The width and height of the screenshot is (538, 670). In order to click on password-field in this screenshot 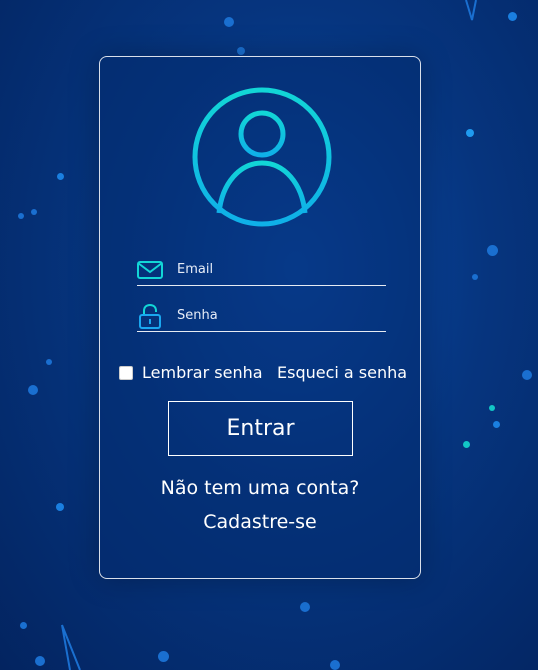, I will do `click(261, 316)`.